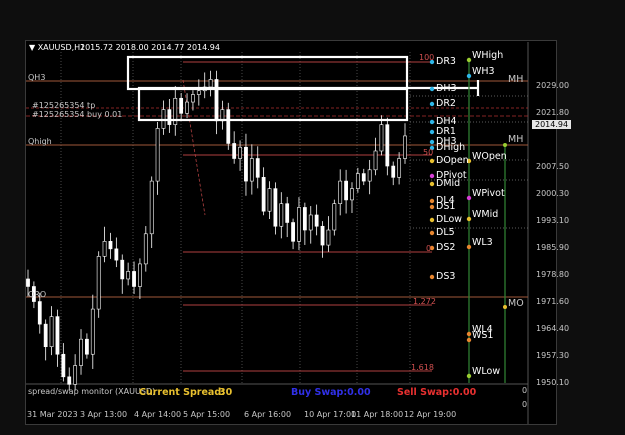 The width and height of the screenshot is (625, 435). I want to click on daily-pivot-label: DL5, so click(445, 232).